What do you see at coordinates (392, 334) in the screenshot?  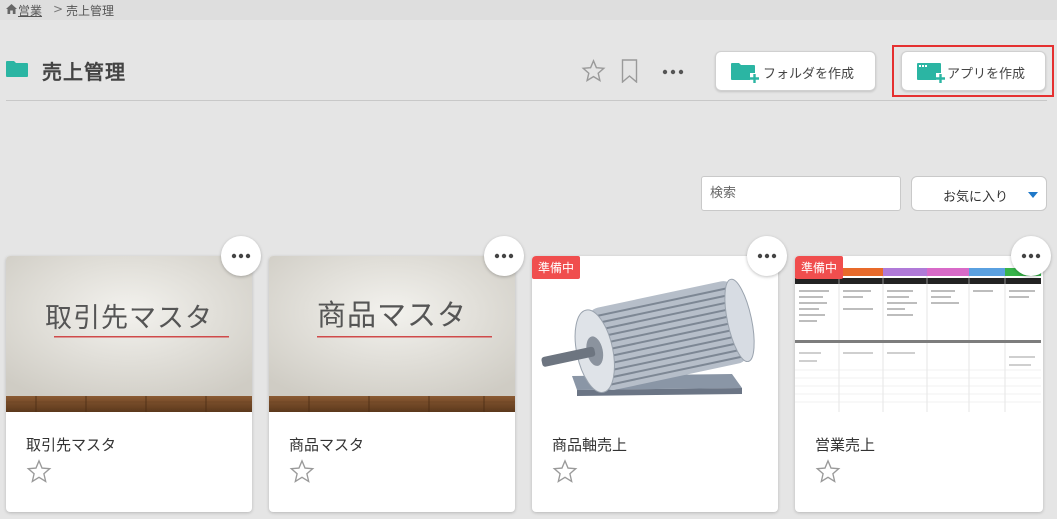 I see `app-thumbnail: 商品マスタ` at bounding box center [392, 334].